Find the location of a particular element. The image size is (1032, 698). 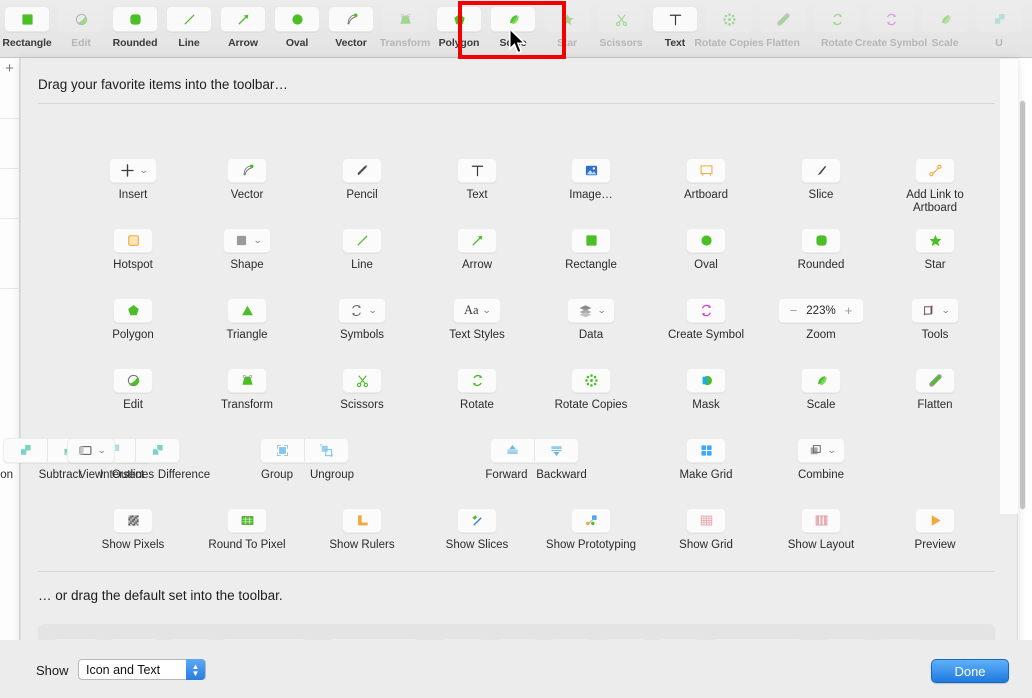

rectangle-icon is located at coordinates (27, 19).